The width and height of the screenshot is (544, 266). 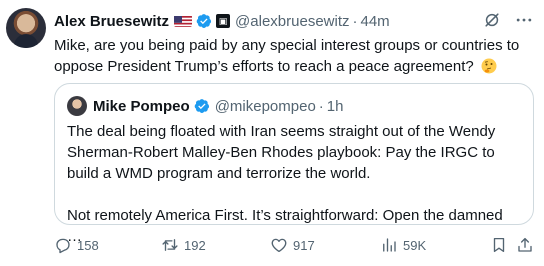 I want to click on views-button: 59K, so click(x=403, y=245).